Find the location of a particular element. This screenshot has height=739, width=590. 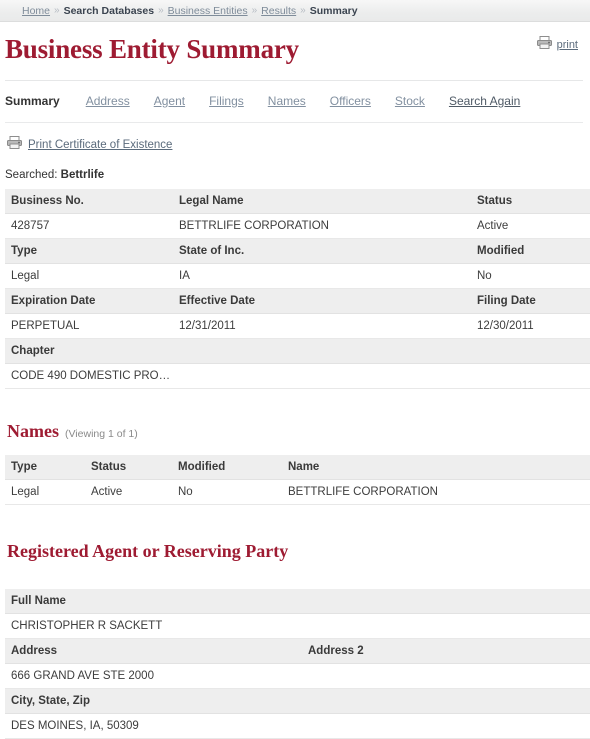

print-certificate-link: Print Certificate of Existence is located at coordinates (100, 145).